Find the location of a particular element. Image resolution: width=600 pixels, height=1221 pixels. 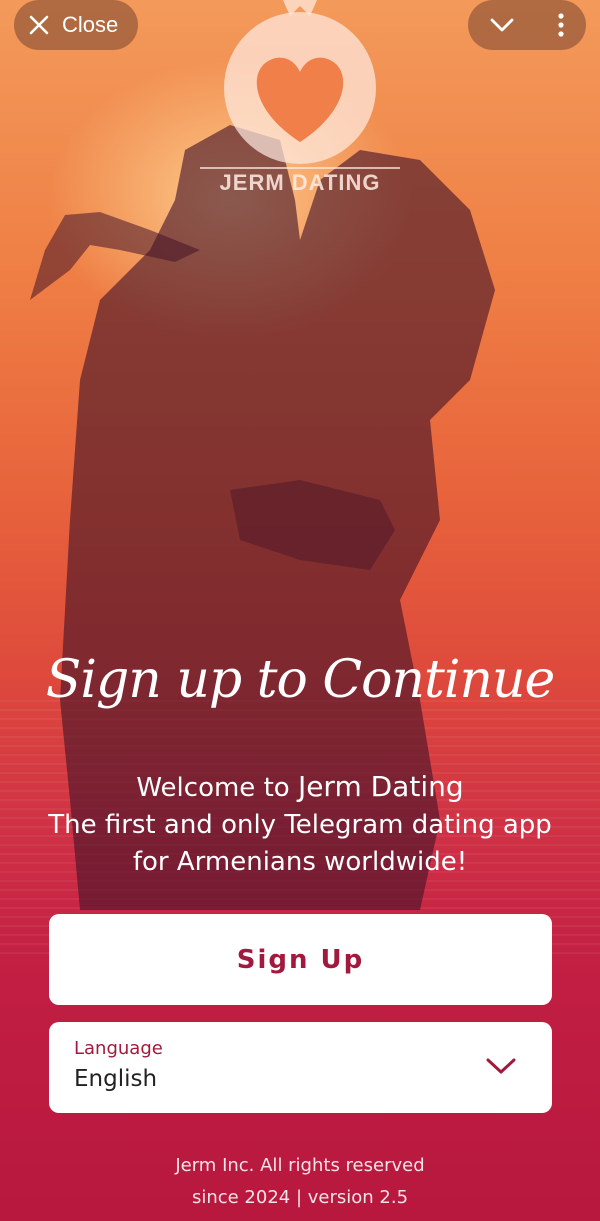

menu-button is located at coordinates (561, 25).